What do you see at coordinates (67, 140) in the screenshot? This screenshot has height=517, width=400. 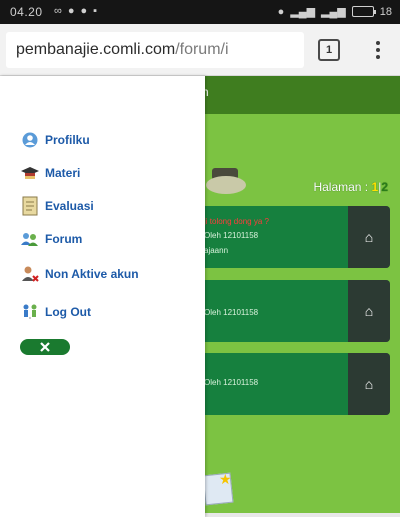 I see `menu-label-profilku: Profilku` at bounding box center [67, 140].